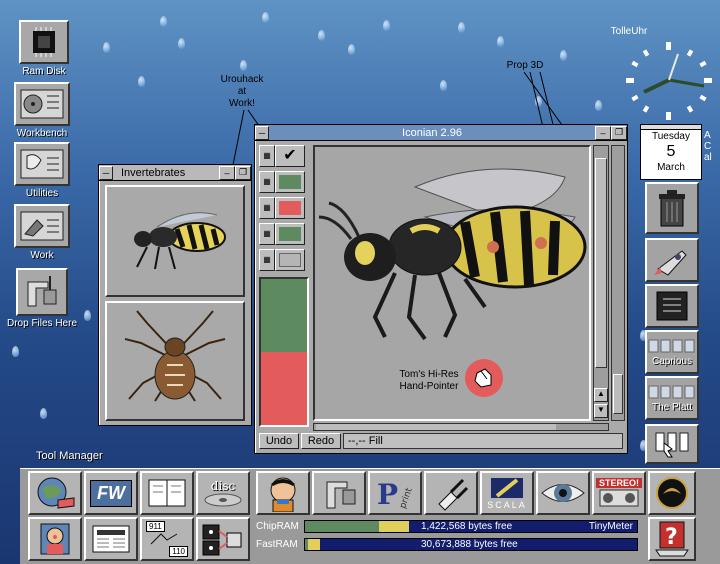 The image size is (720, 564). Describe the element at coordinates (672, 493) in the screenshot. I see `mortal-kombat-icon` at that location.